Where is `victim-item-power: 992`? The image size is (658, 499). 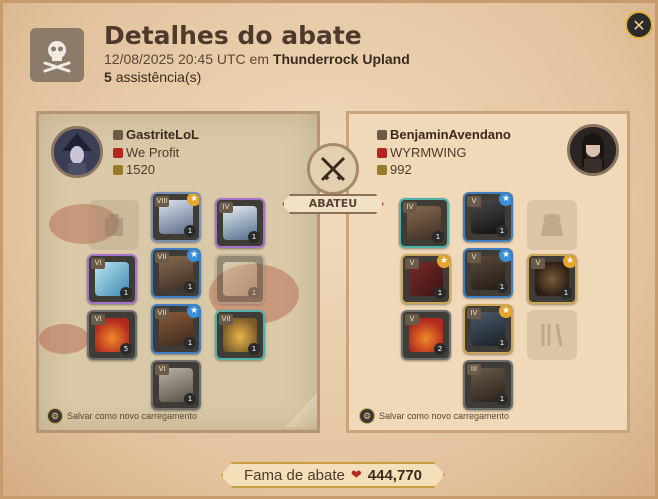 victim-item-power: 992 is located at coordinates (394, 169).